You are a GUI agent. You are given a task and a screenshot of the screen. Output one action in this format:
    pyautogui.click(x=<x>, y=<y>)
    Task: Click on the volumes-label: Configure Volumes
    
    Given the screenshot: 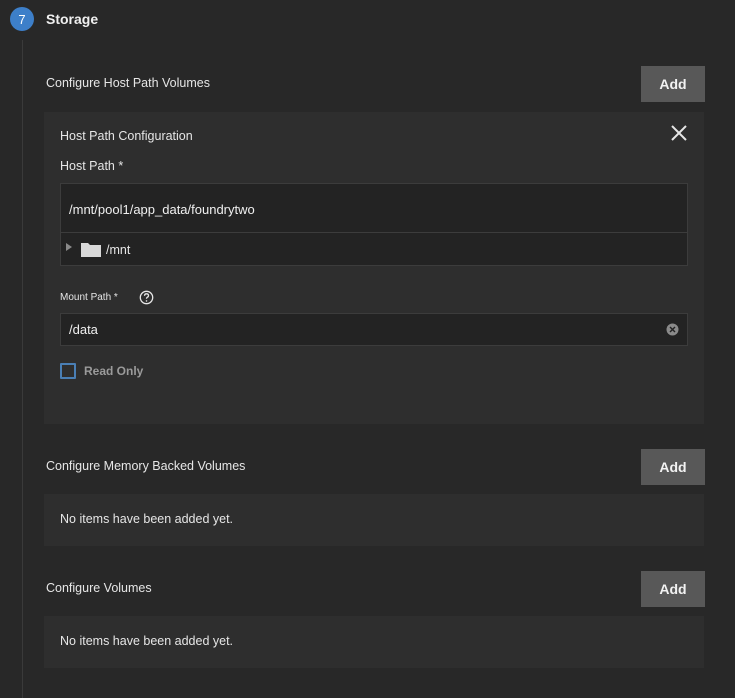 What is the action you would take?
    pyautogui.click(x=99, y=588)
    